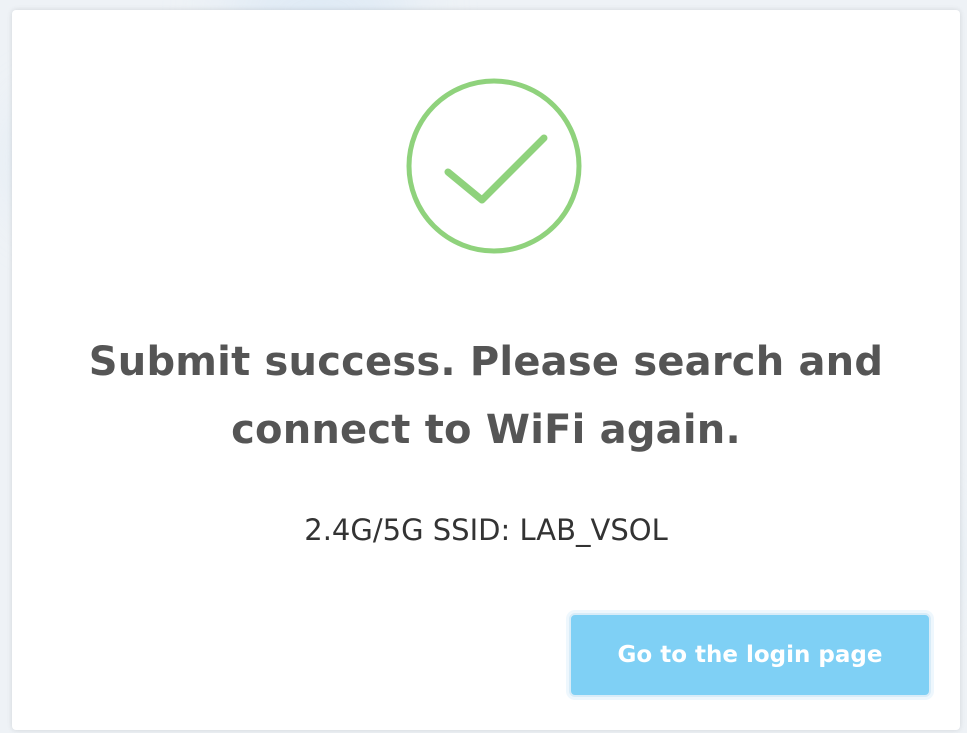  I want to click on check-circle-icon, so click(494, 166).